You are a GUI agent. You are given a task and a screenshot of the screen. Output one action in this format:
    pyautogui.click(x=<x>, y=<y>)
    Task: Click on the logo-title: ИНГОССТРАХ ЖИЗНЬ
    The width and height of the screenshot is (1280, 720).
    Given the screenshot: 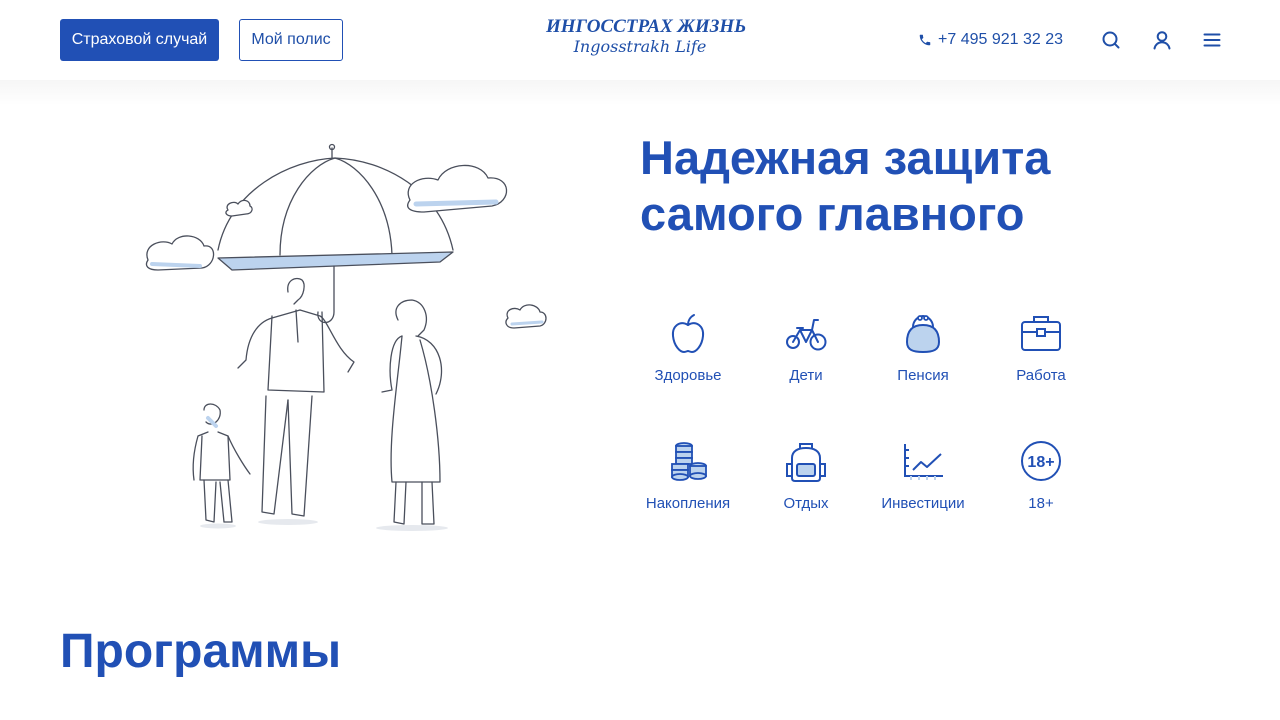 What is the action you would take?
    pyautogui.click(x=646, y=26)
    